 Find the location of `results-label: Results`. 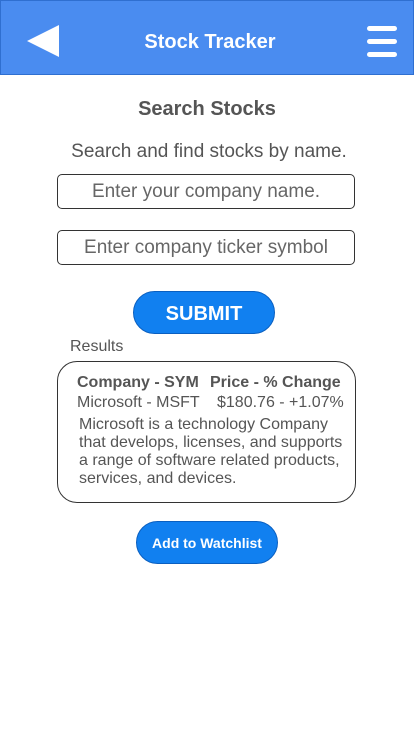

results-label: Results is located at coordinates (97, 346).